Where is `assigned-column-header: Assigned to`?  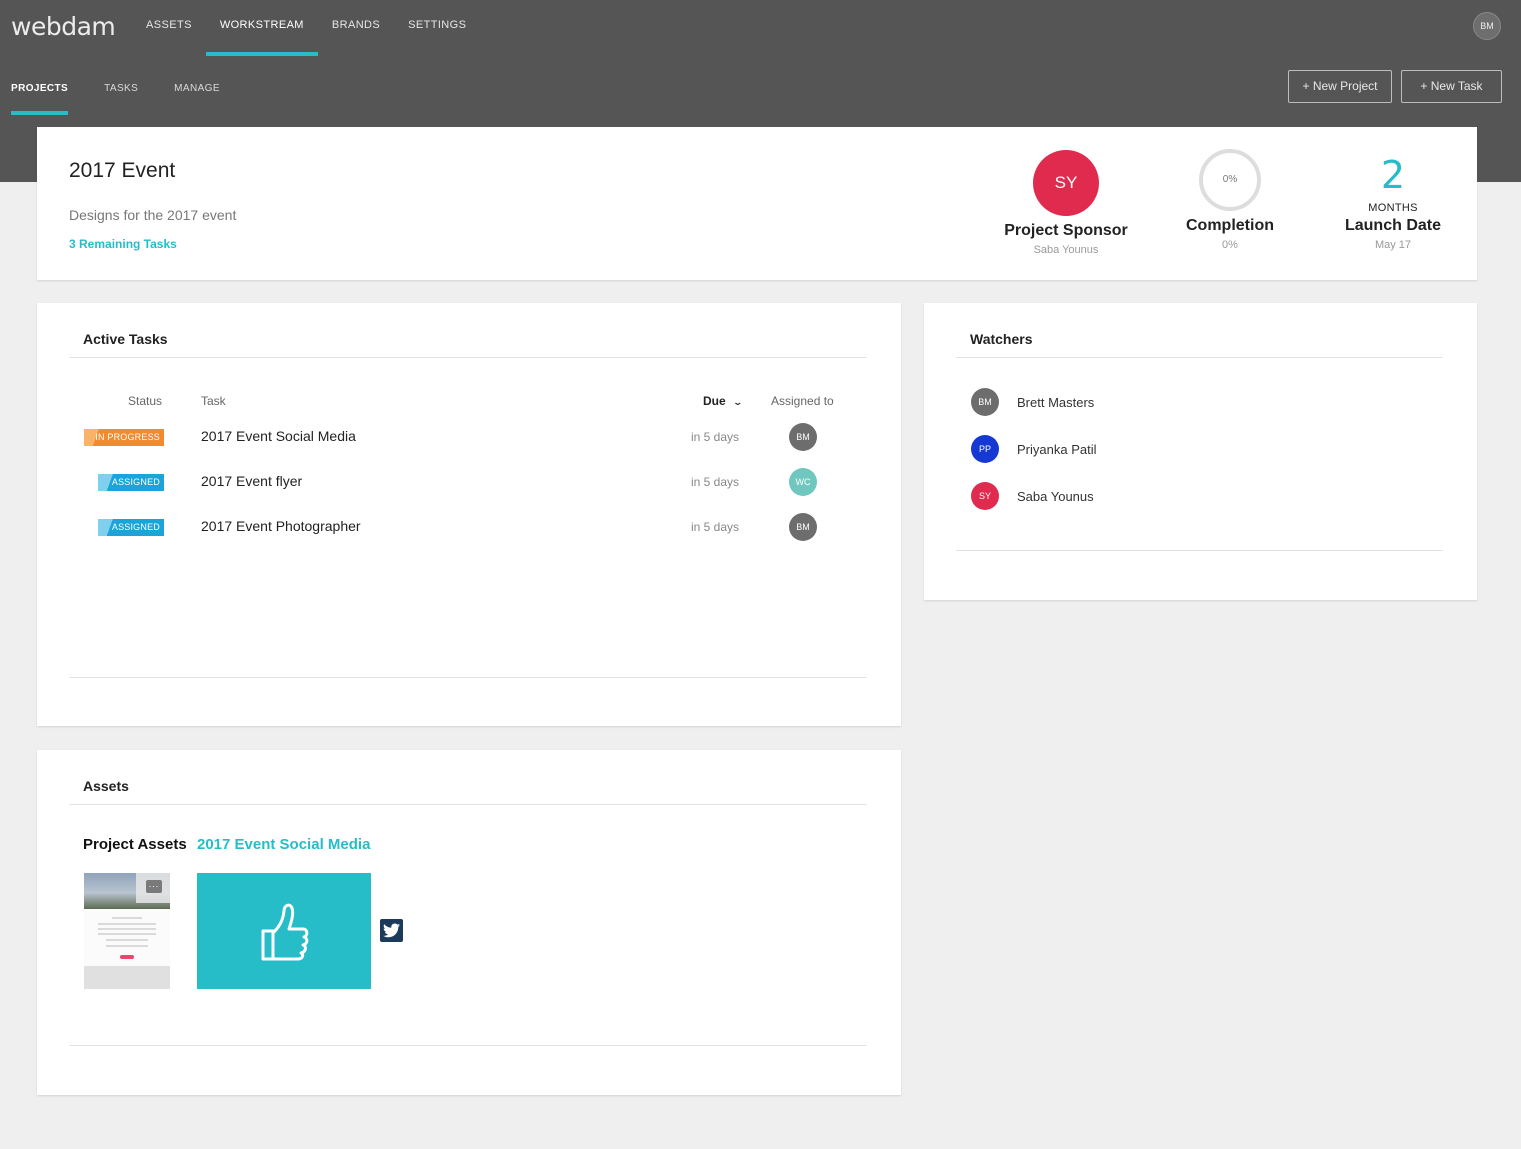
assigned-column-header: Assigned to is located at coordinates (802, 401).